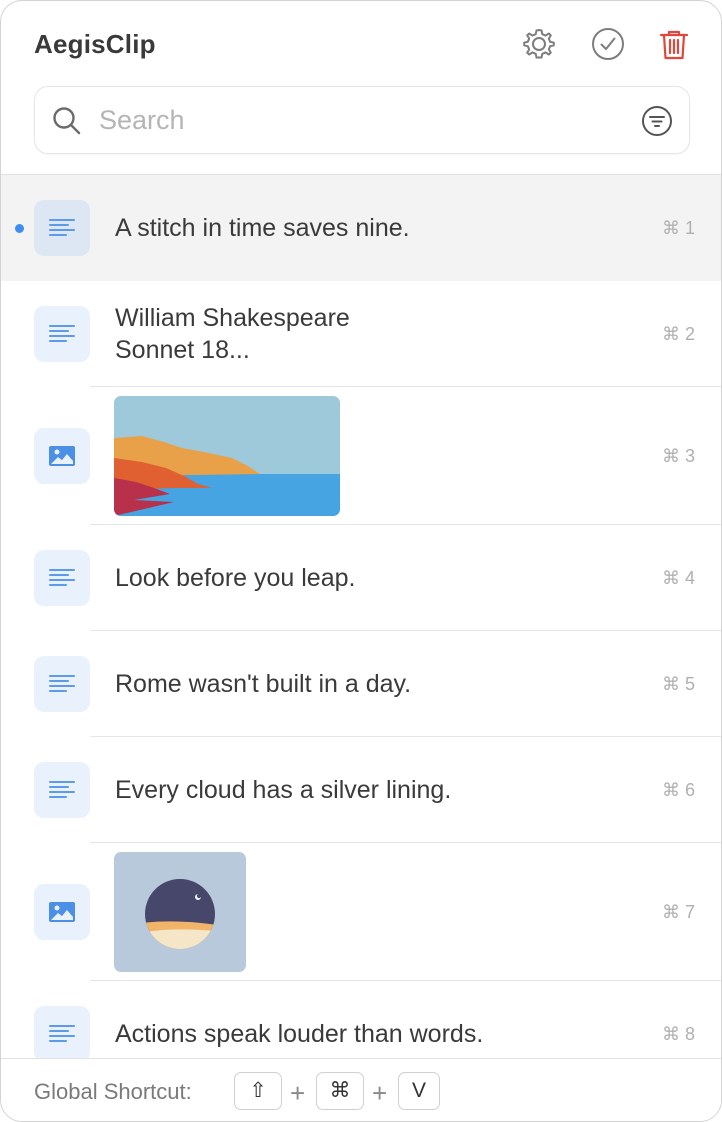 The height and width of the screenshot is (1122, 722). I want to click on clip-shortcut: ⌘ 3, so click(678, 456).